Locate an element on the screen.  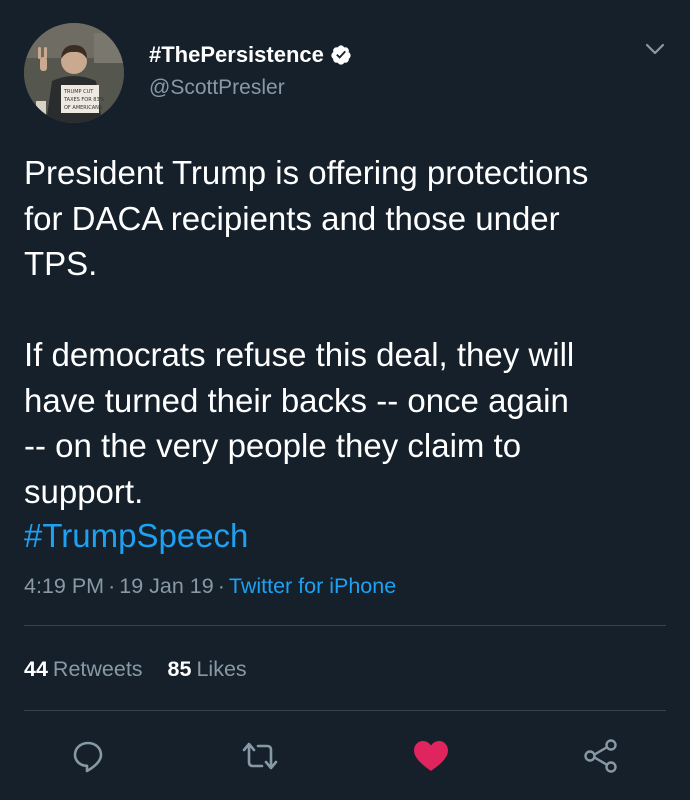
retweets-label: Retweets is located at coordinates (97, 669).